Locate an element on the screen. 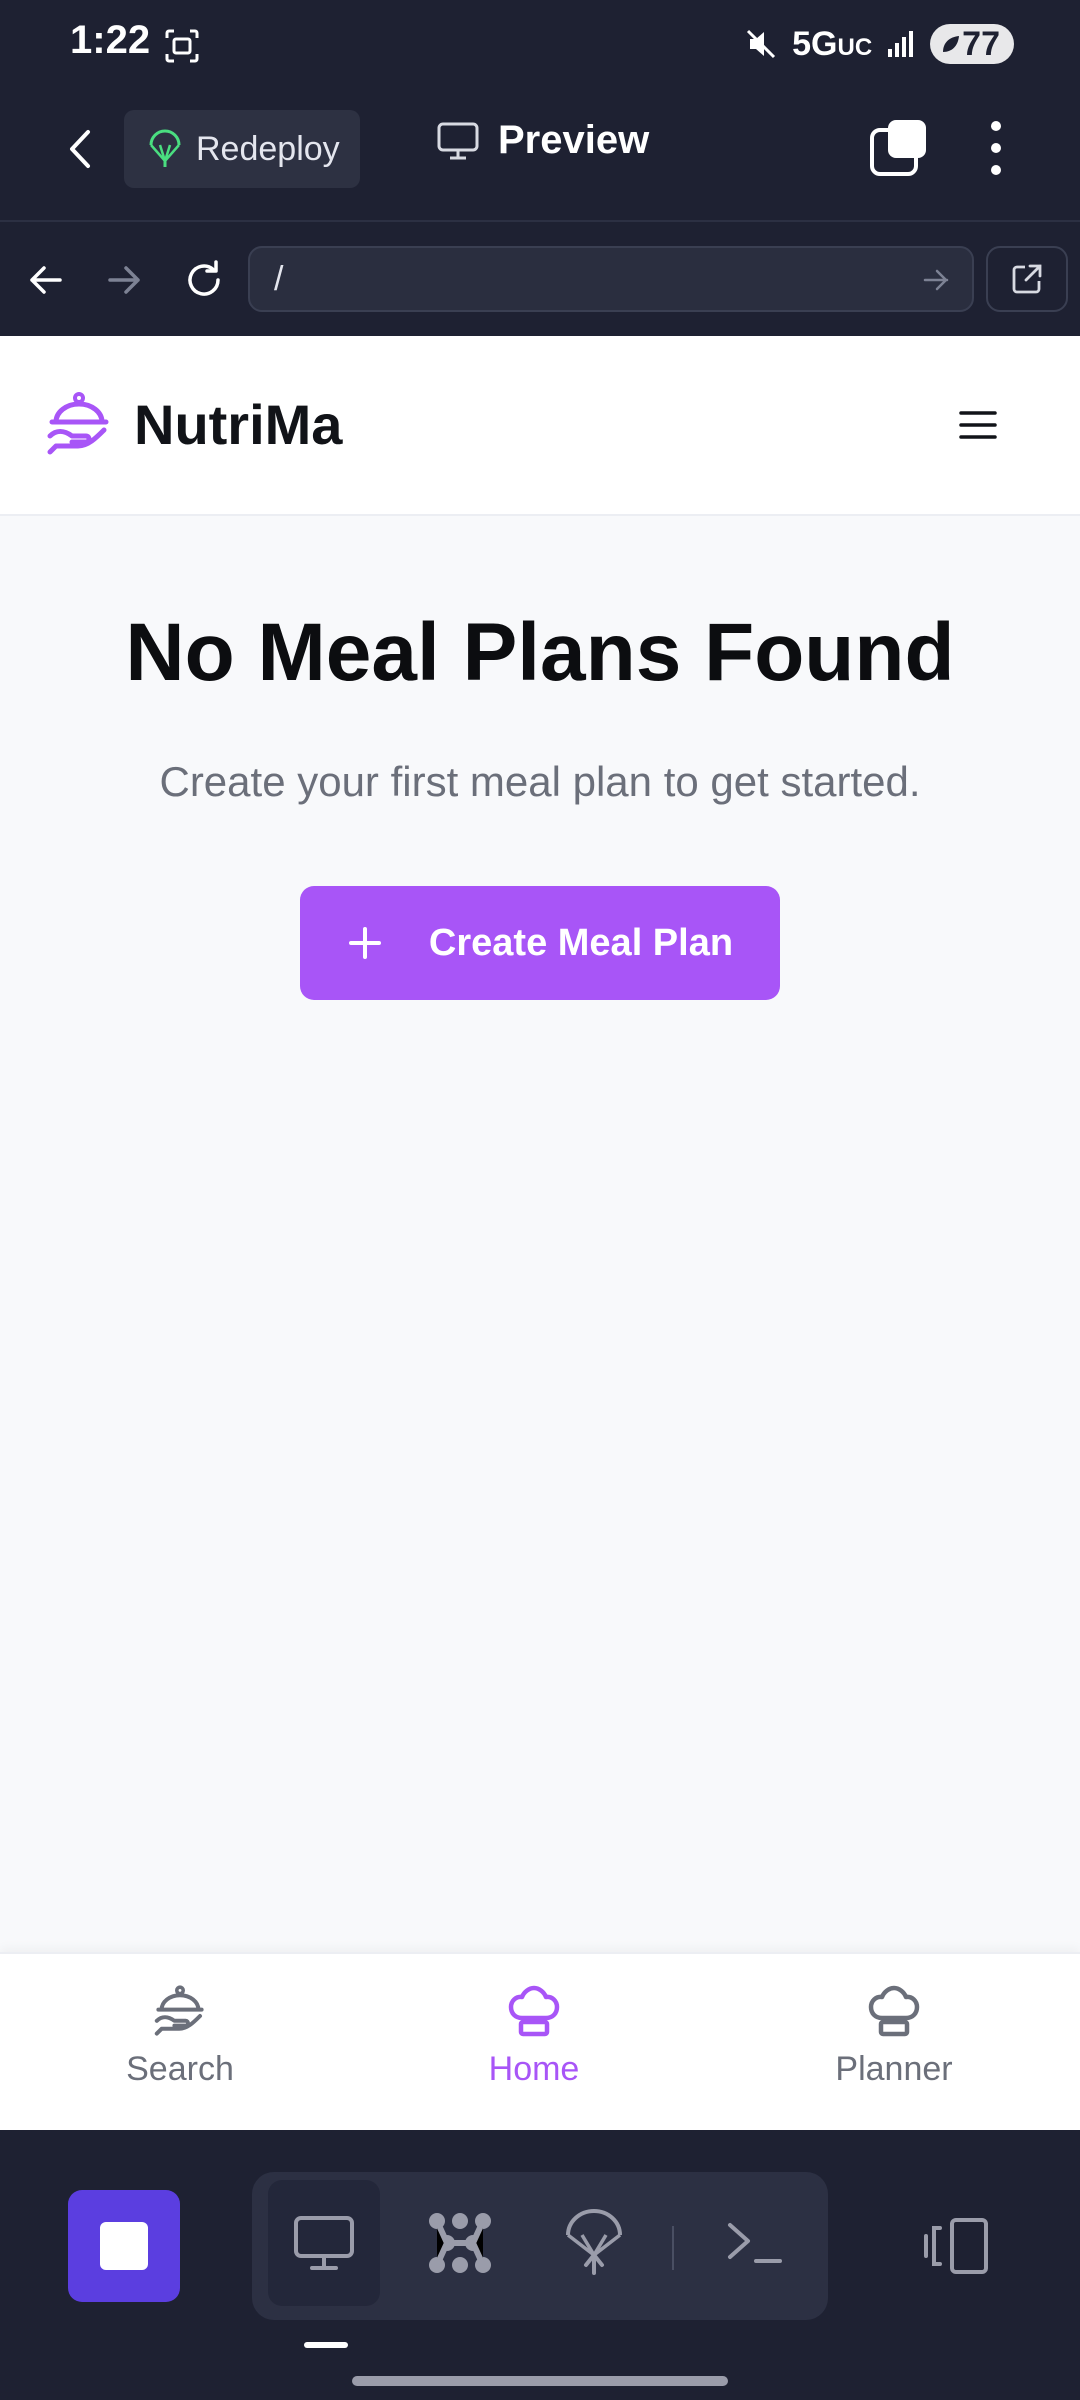 The width and height of the screenshot is (1080, 2400). create-meal-plan-button: Create Meal Plan is located at coordinates (540, 943).